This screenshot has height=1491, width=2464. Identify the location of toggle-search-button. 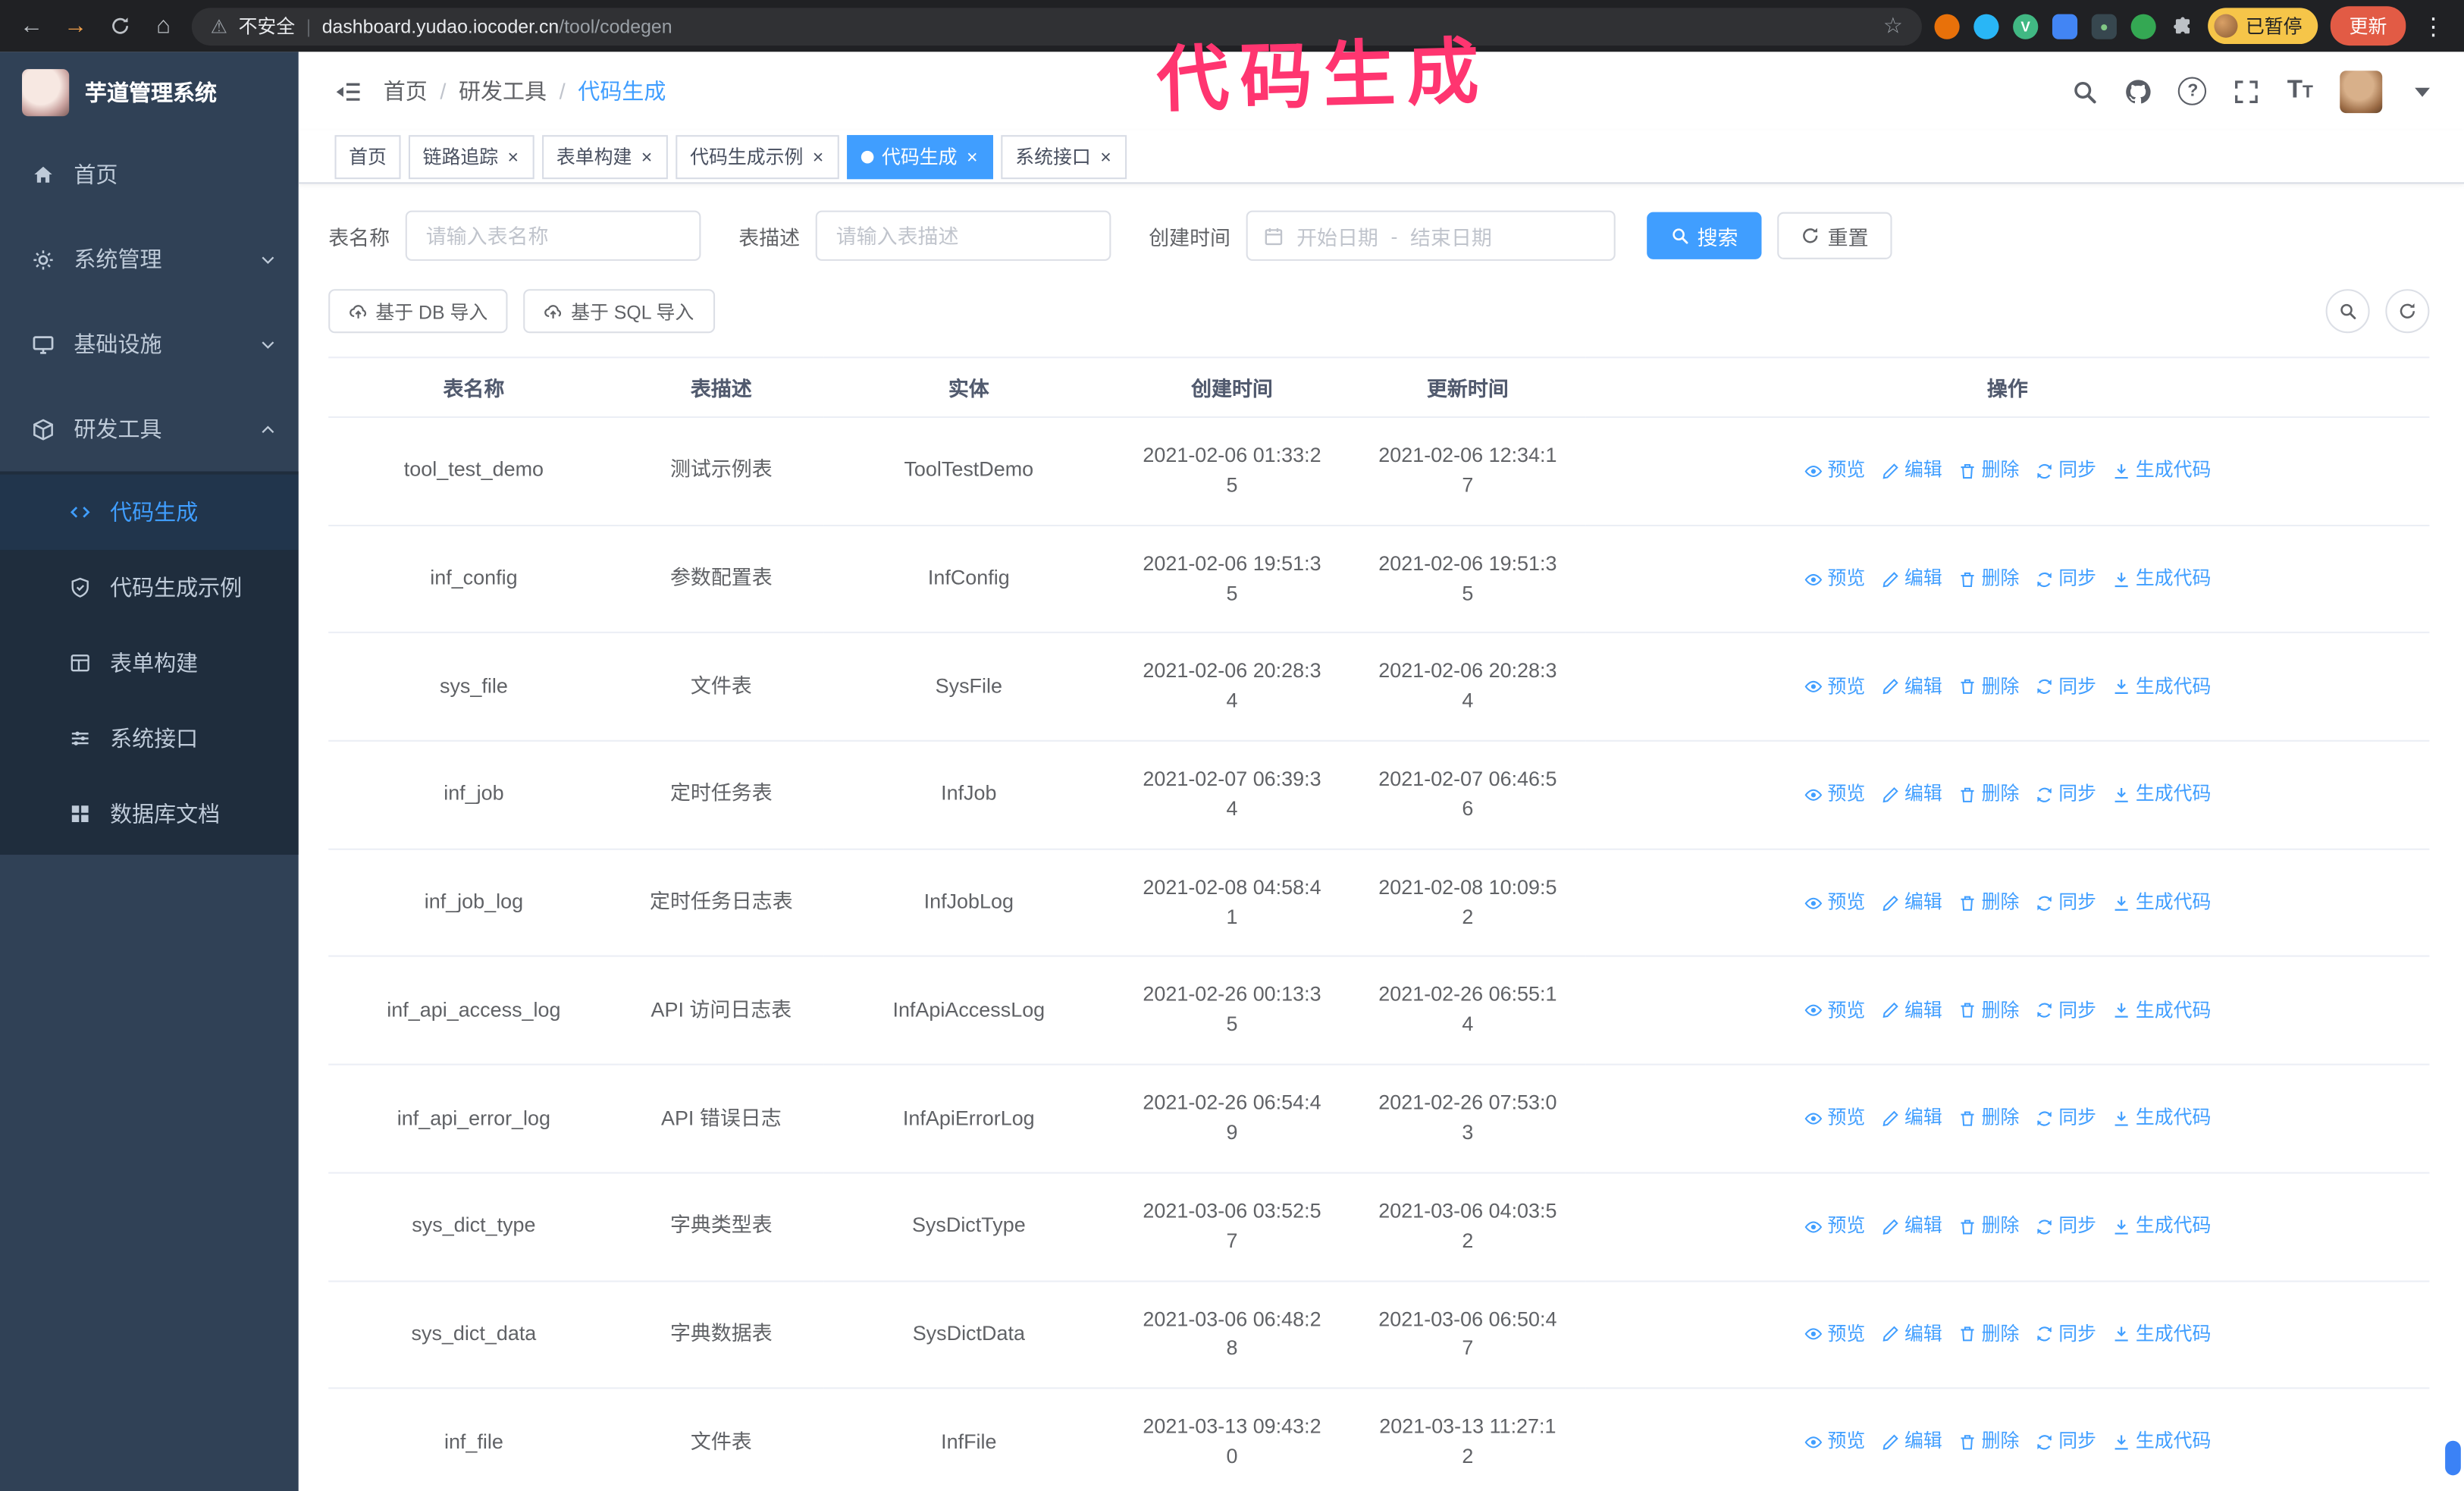
(2347, 311).